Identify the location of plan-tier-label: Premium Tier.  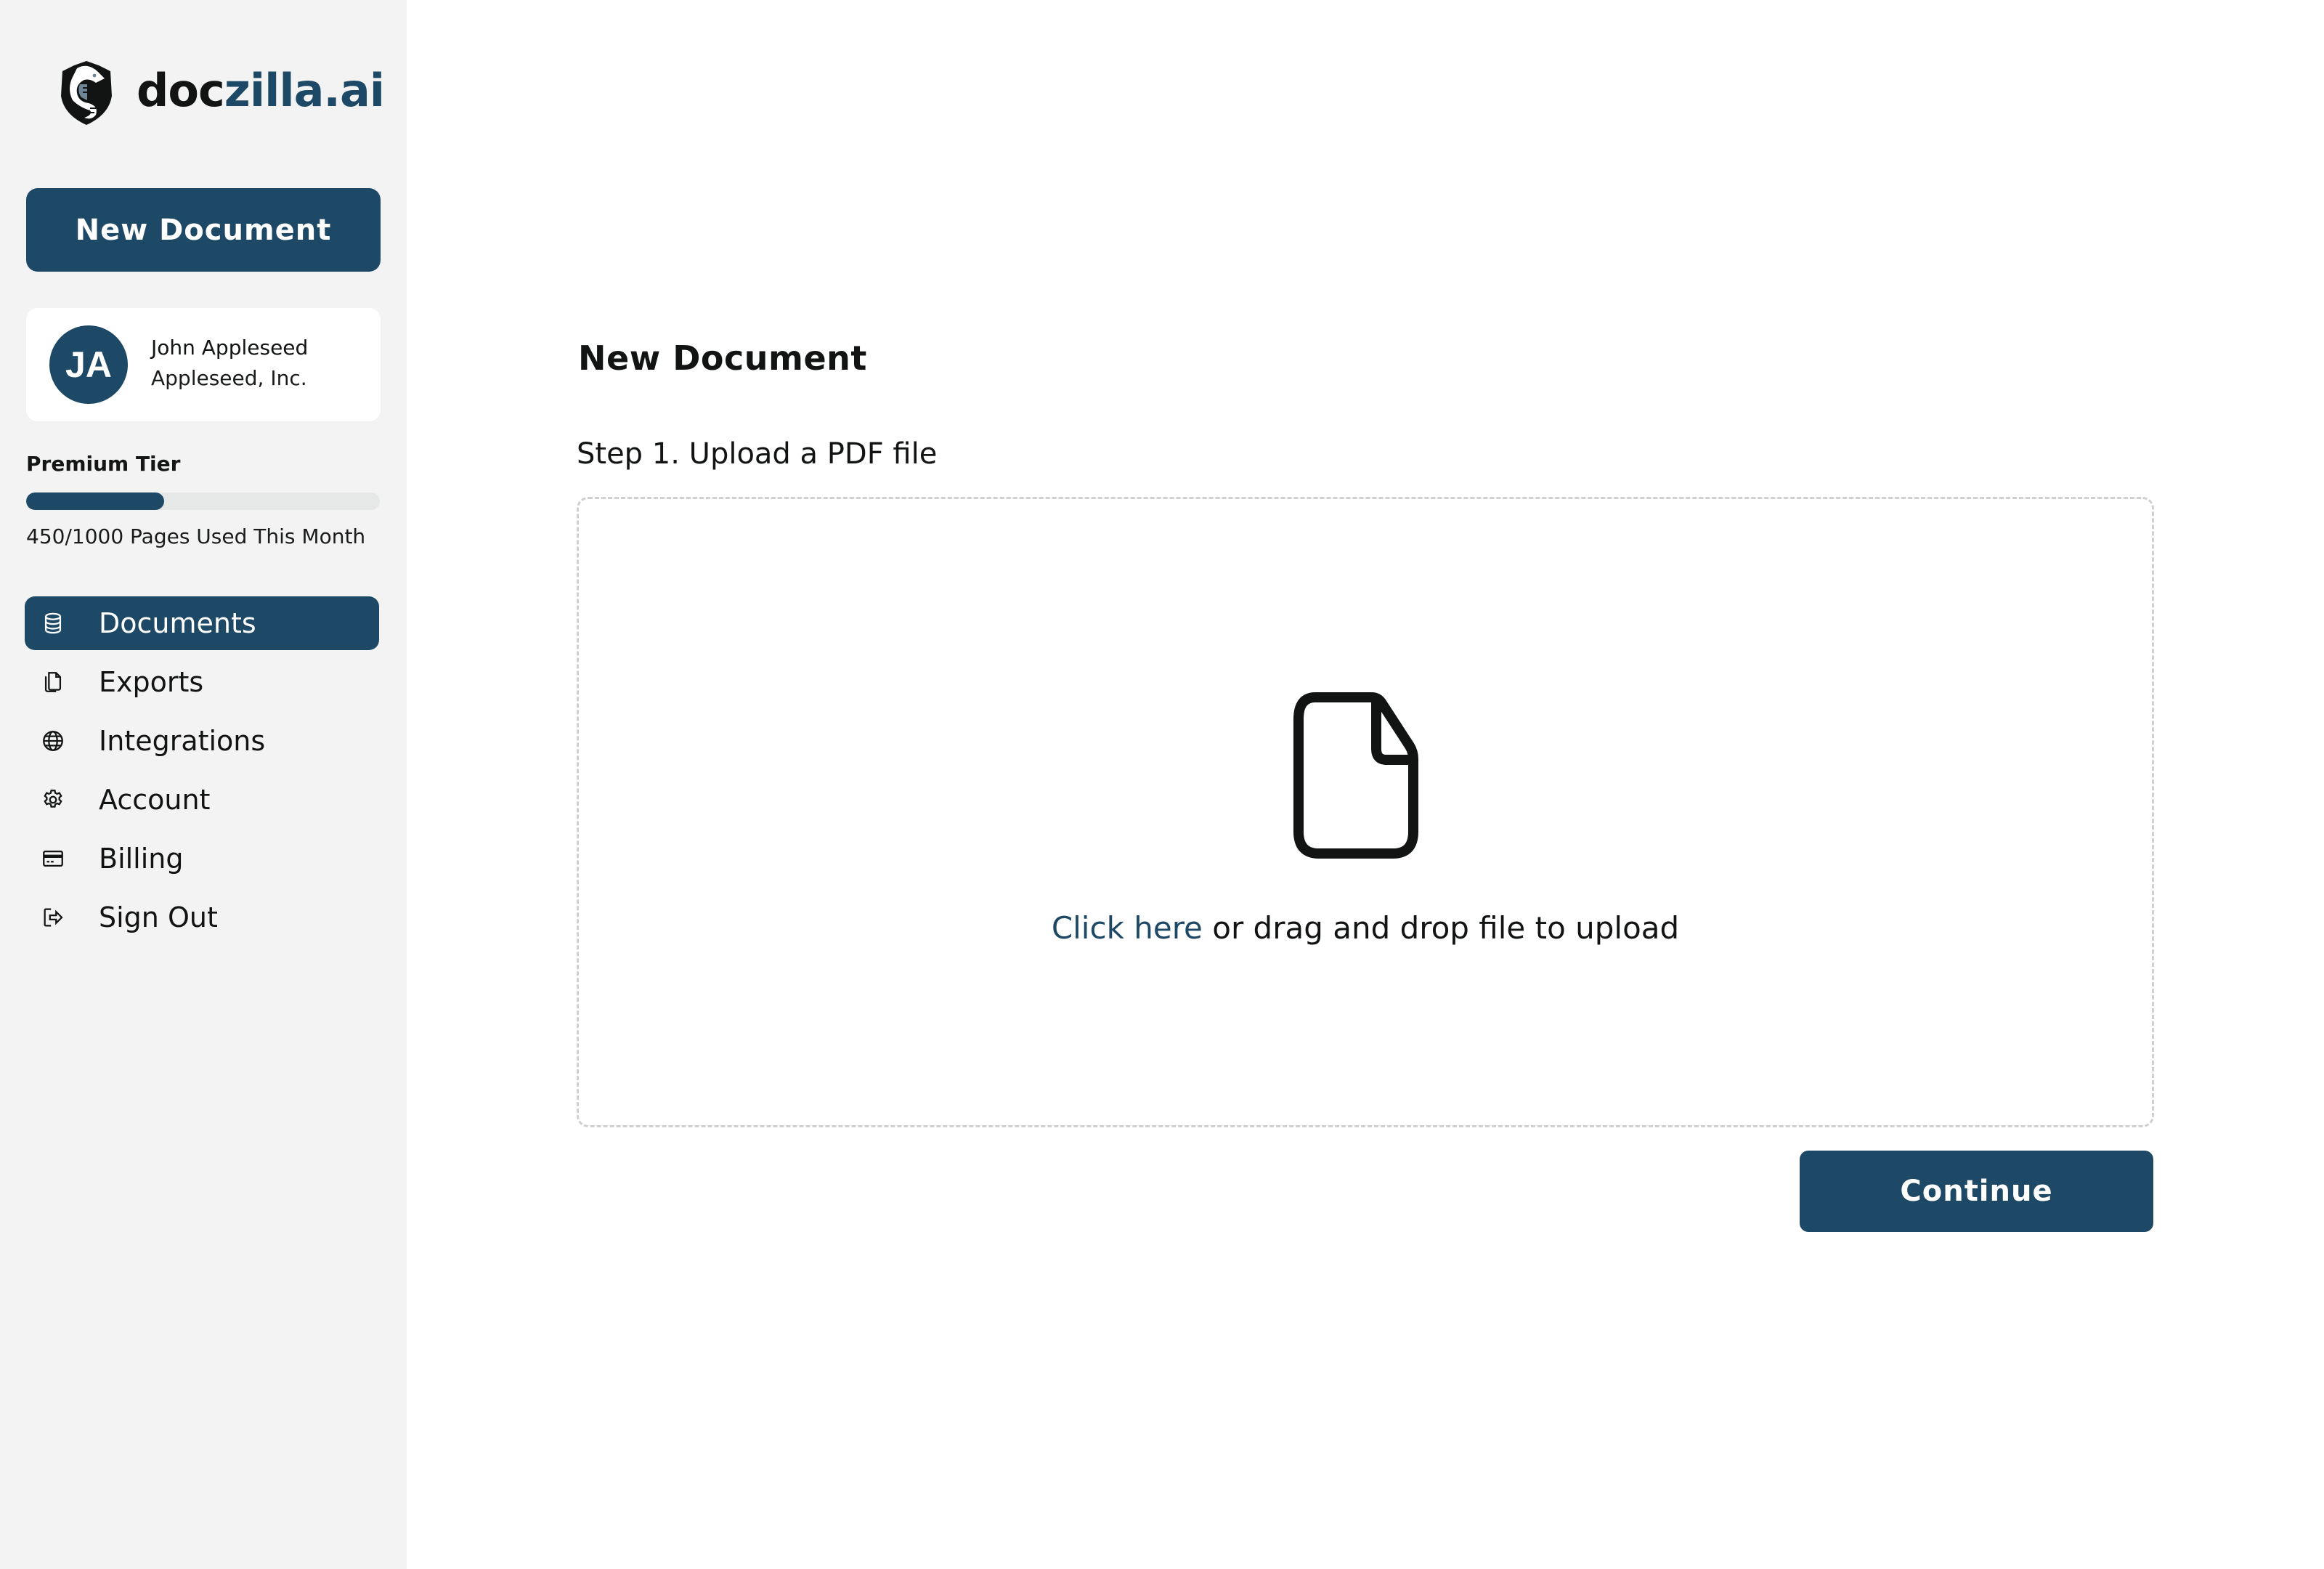
(103, 464).